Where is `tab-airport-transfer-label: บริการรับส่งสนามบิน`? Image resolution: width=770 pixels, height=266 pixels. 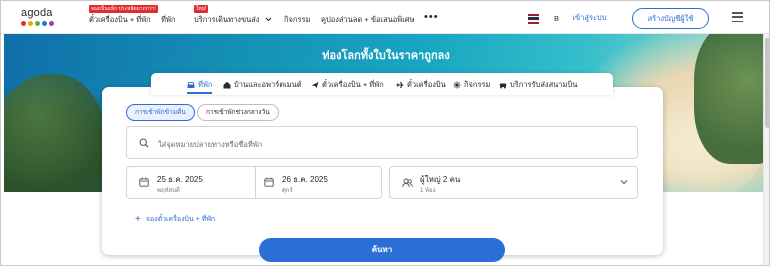
tab-airport-transfer-label: บริการรับส่งสนามบิน is located at coordinates (544, 84).